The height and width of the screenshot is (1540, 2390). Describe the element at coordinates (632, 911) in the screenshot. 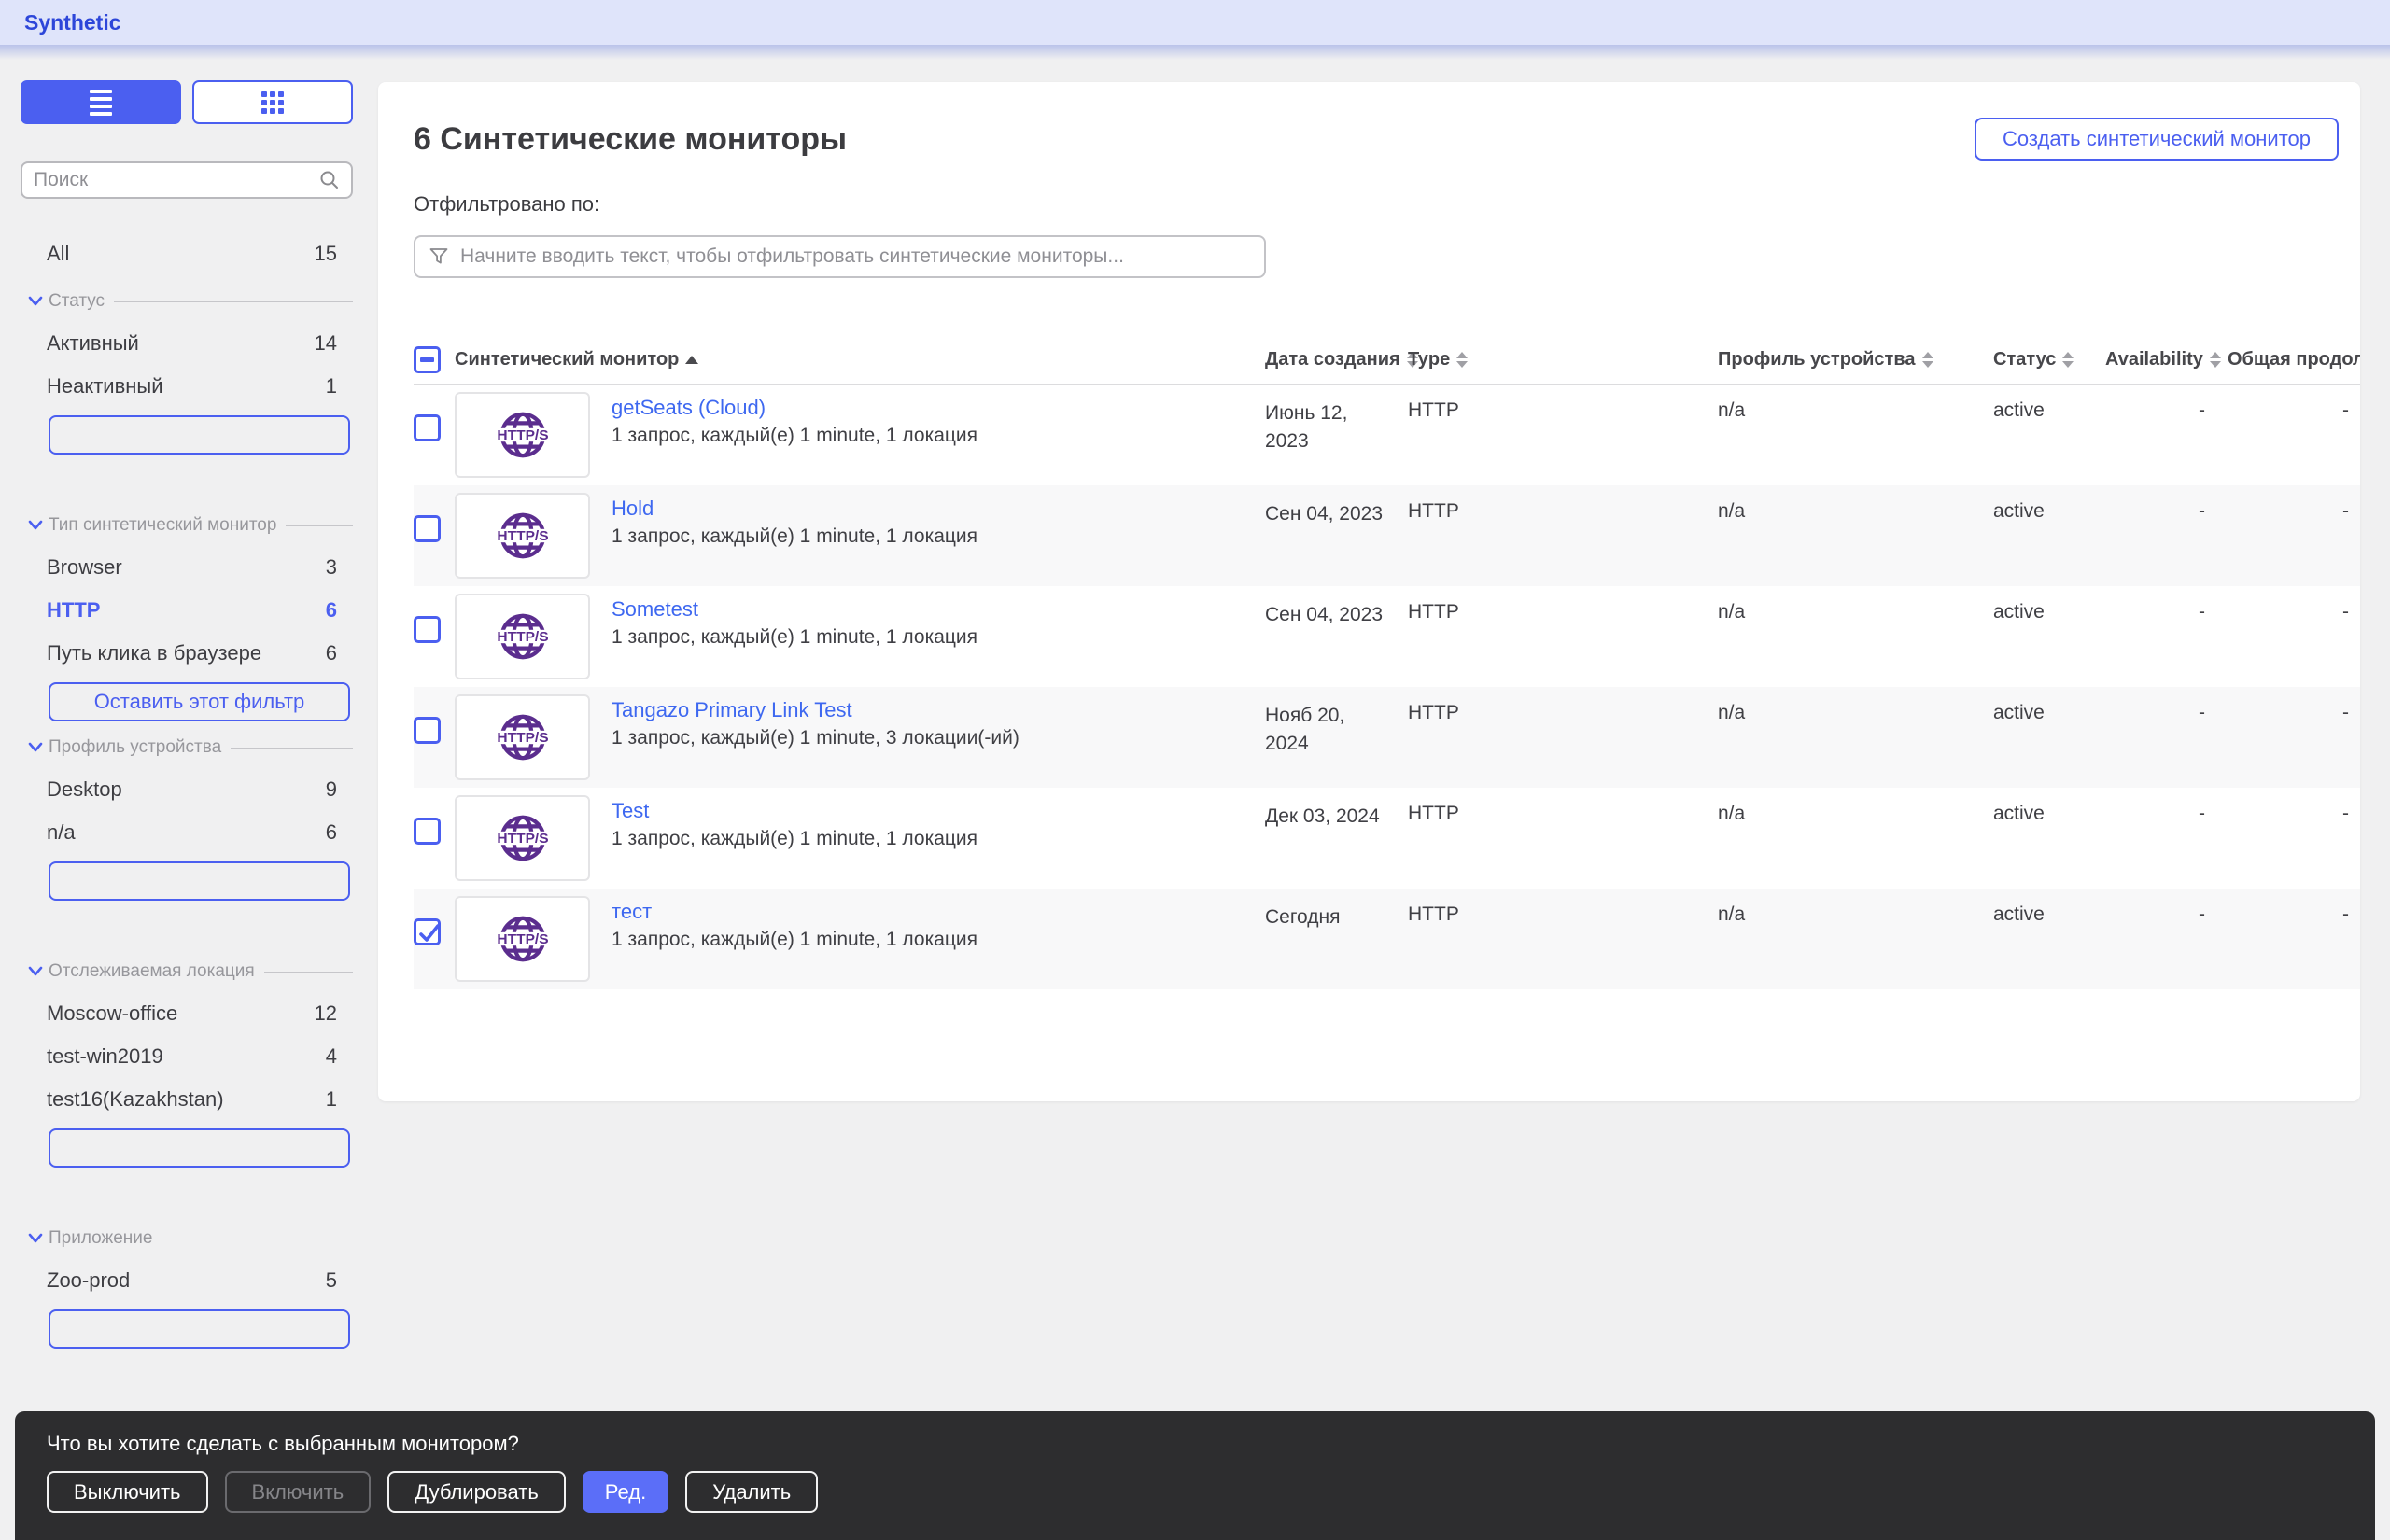

I see `monitor-name-link: тест` at that location.